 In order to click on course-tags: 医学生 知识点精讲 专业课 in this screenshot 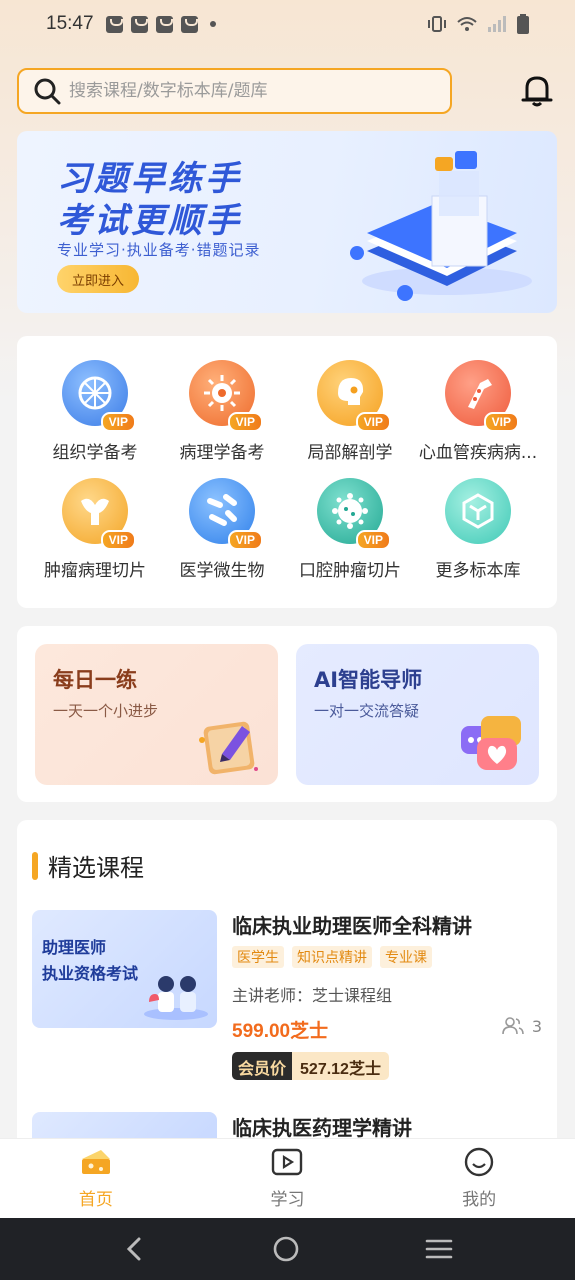, I will do `click(332, 957)`.